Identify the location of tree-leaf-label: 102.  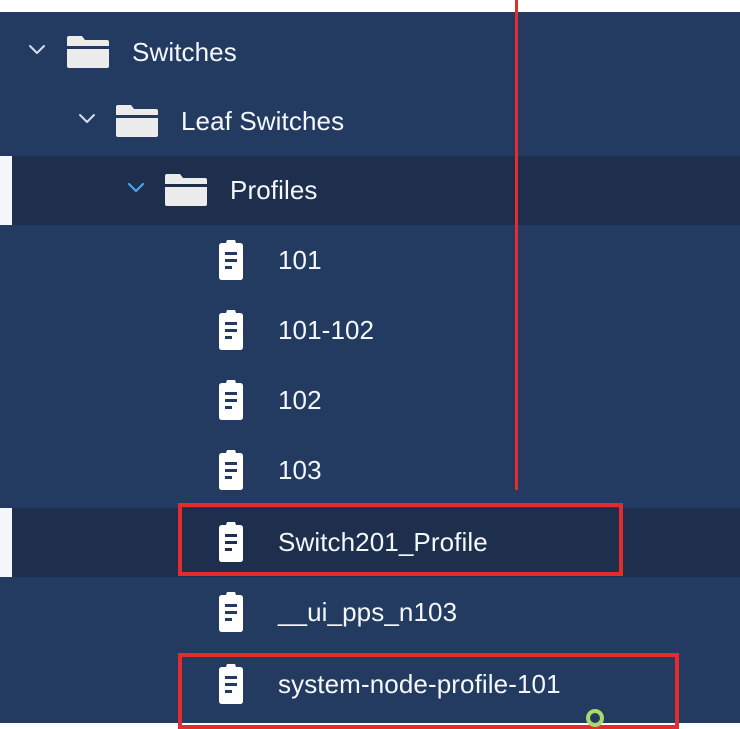
(300, 400).